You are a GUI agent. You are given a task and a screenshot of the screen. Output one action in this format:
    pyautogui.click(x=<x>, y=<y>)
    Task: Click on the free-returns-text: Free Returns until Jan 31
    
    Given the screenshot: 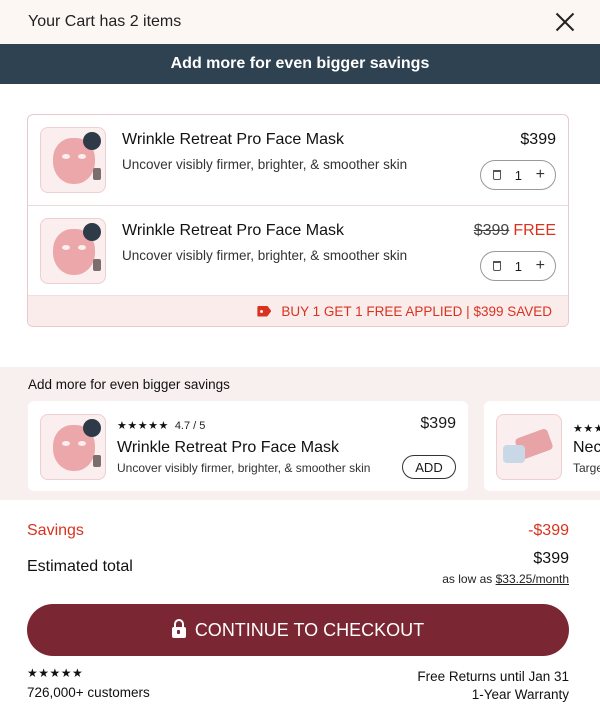 What is the action you would take?
    pyautogui.click(x=493, y=676)
    